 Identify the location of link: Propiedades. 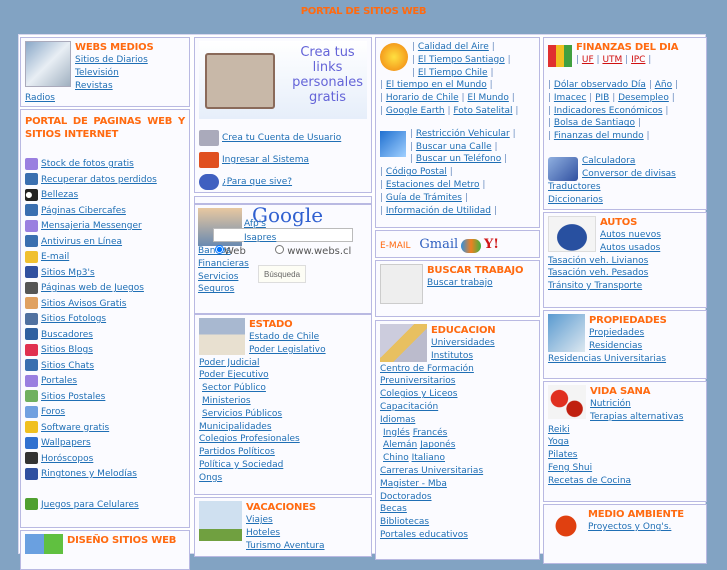
(616, 333).